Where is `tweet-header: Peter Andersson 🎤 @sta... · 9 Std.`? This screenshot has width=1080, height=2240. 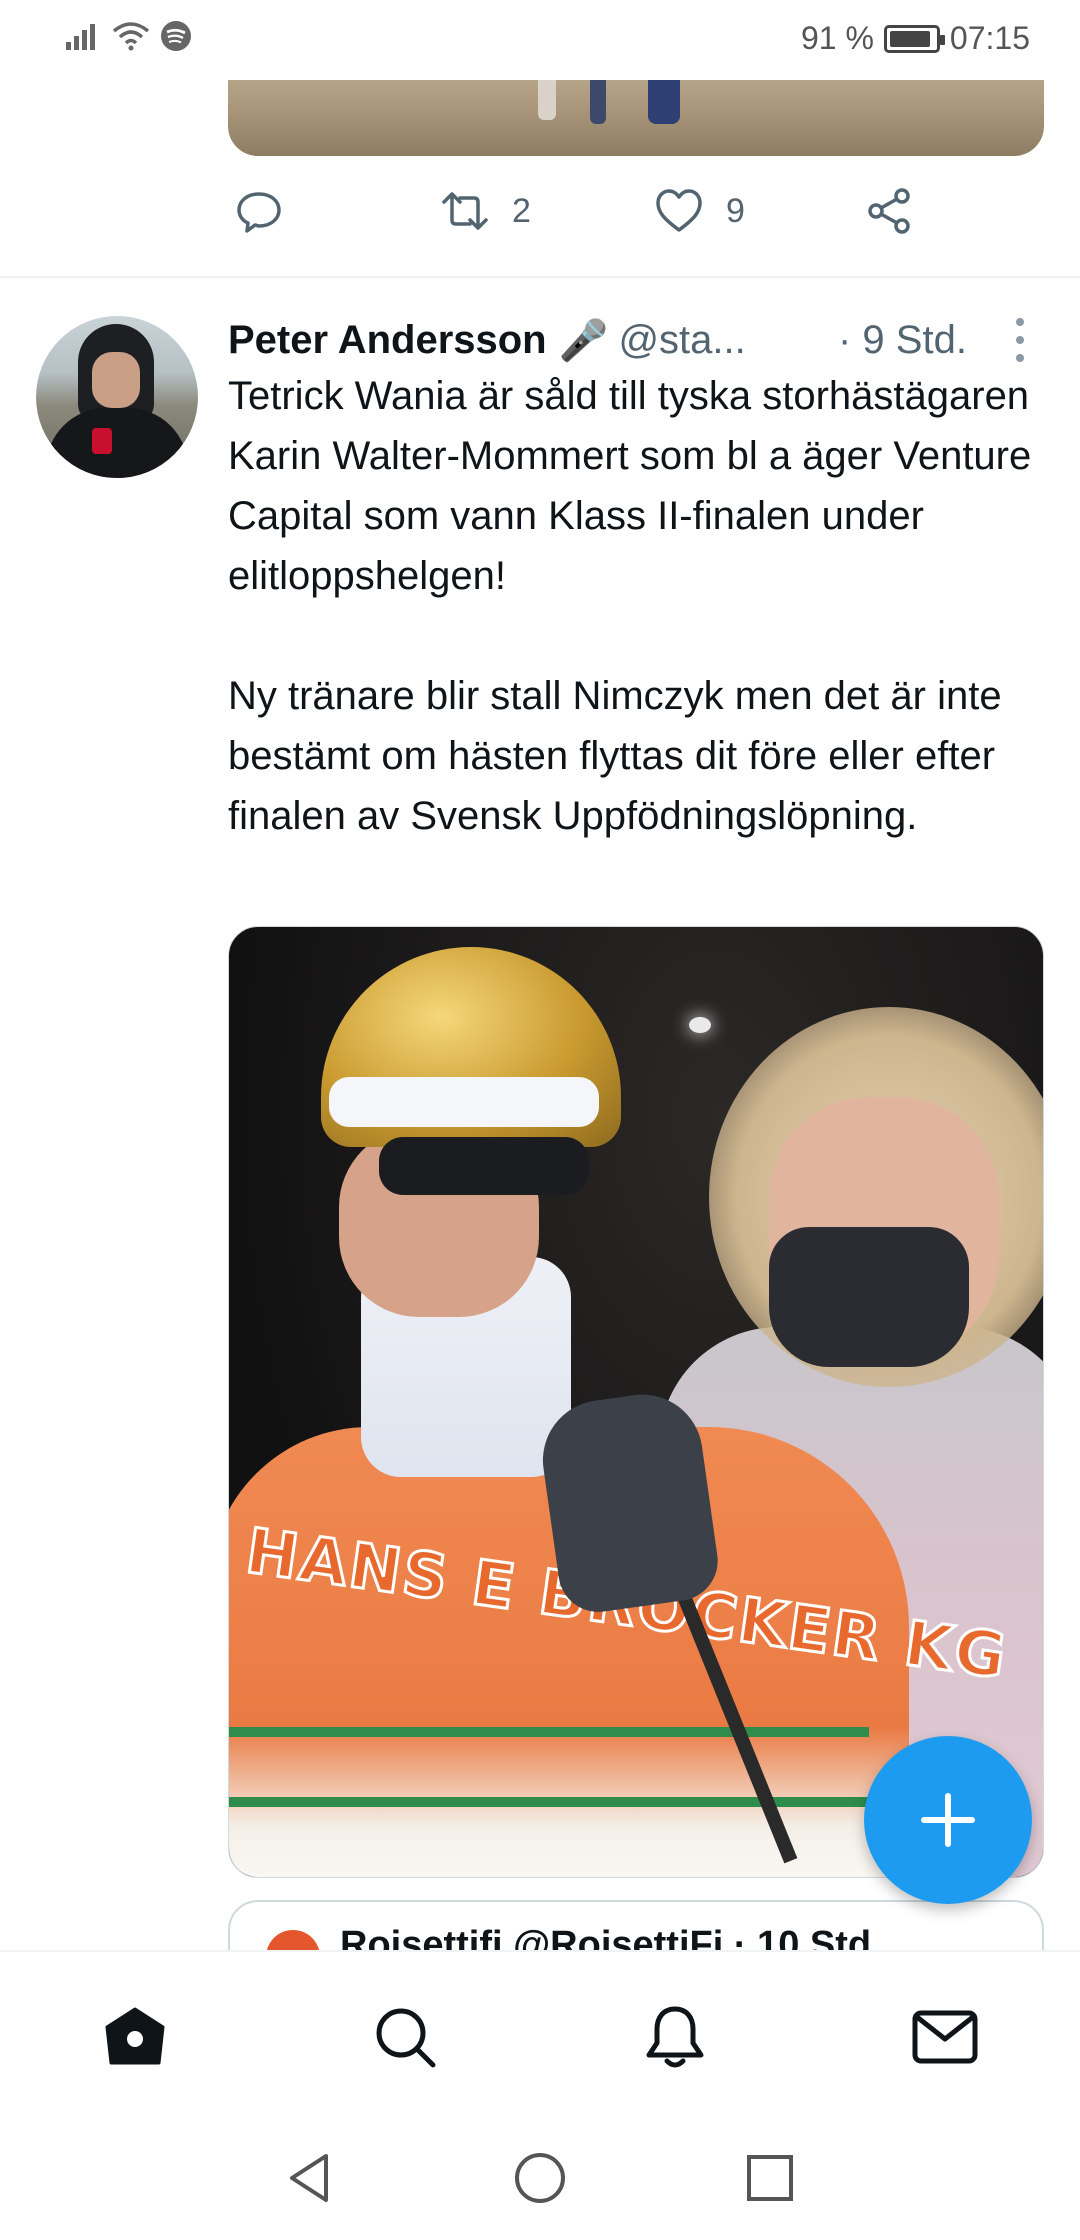 tweet-header: Peter Andersson 🎤 @sta... · 9 Std. is located at coordinates (628, 340).